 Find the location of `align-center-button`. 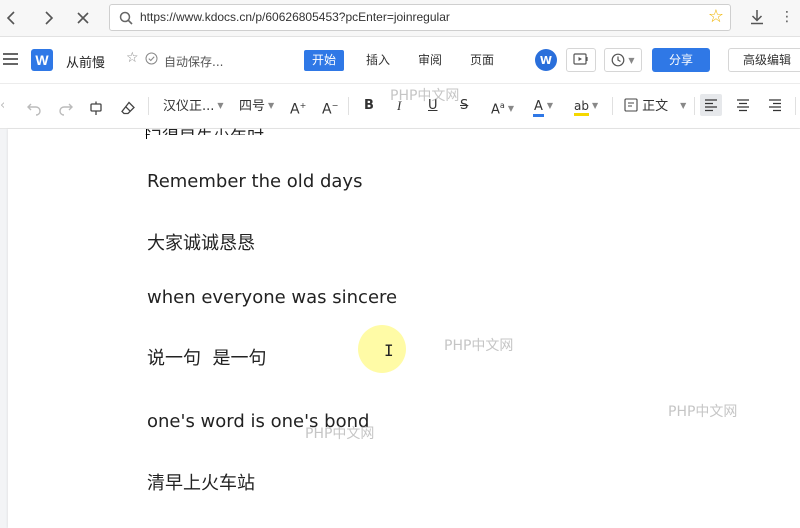

align-center-button is located at coordinates (743, 105).